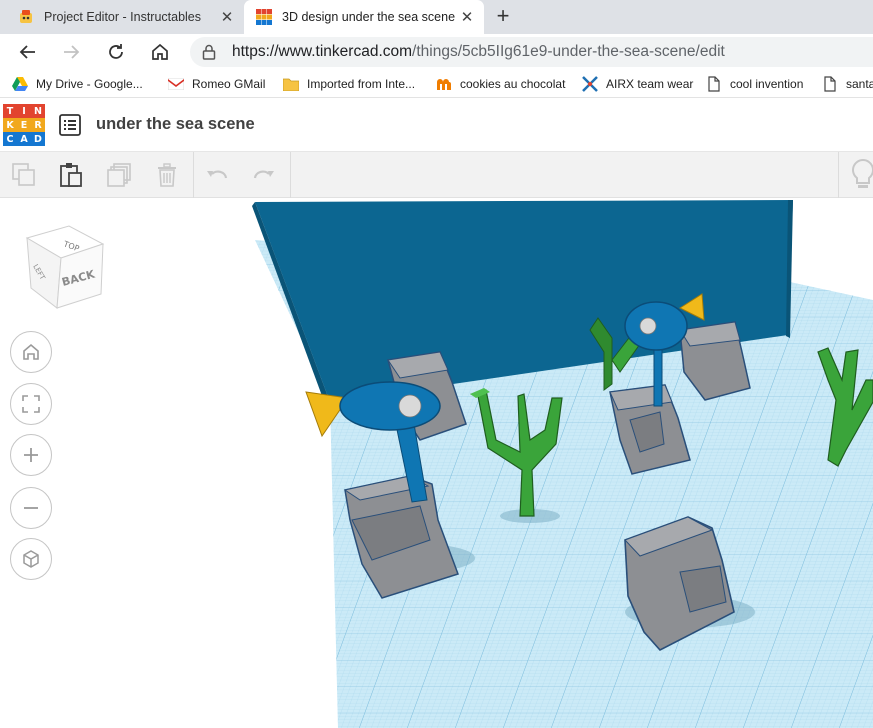 This screenshot has width=873, height=728. I want to click on tinkercad-logo: T I N K E R C A D, so click(24, 125).